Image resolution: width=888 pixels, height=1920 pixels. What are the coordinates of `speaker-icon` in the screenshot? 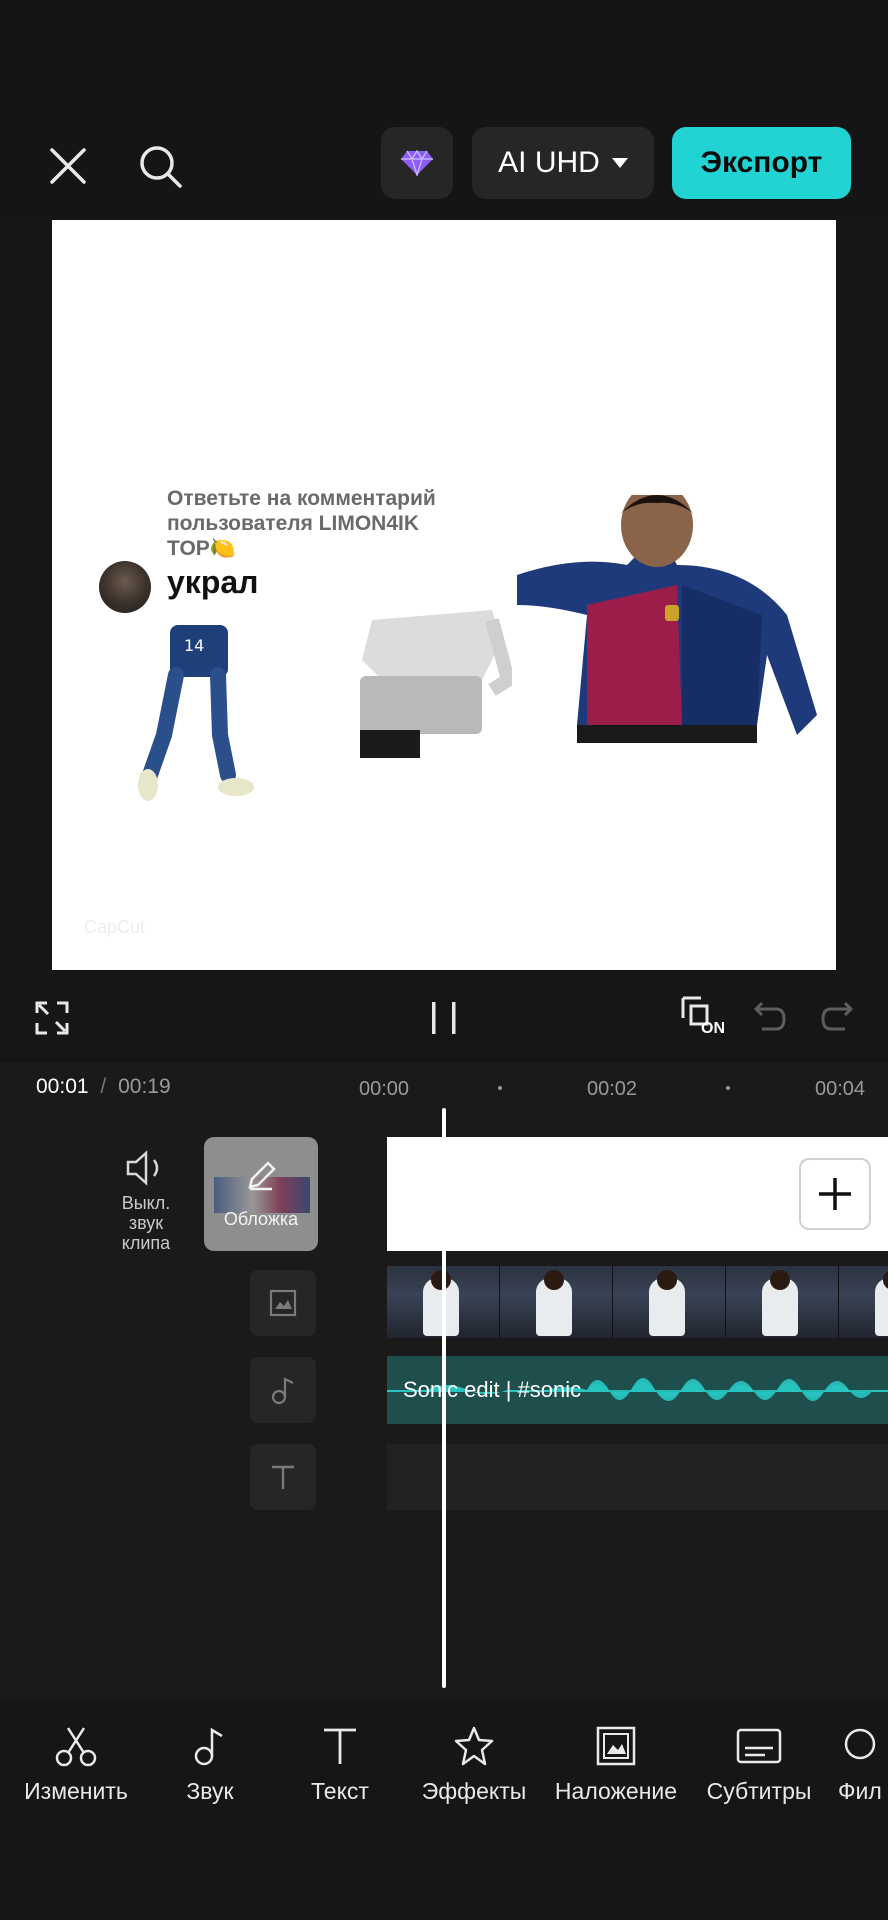 It's located at (142, 1168).